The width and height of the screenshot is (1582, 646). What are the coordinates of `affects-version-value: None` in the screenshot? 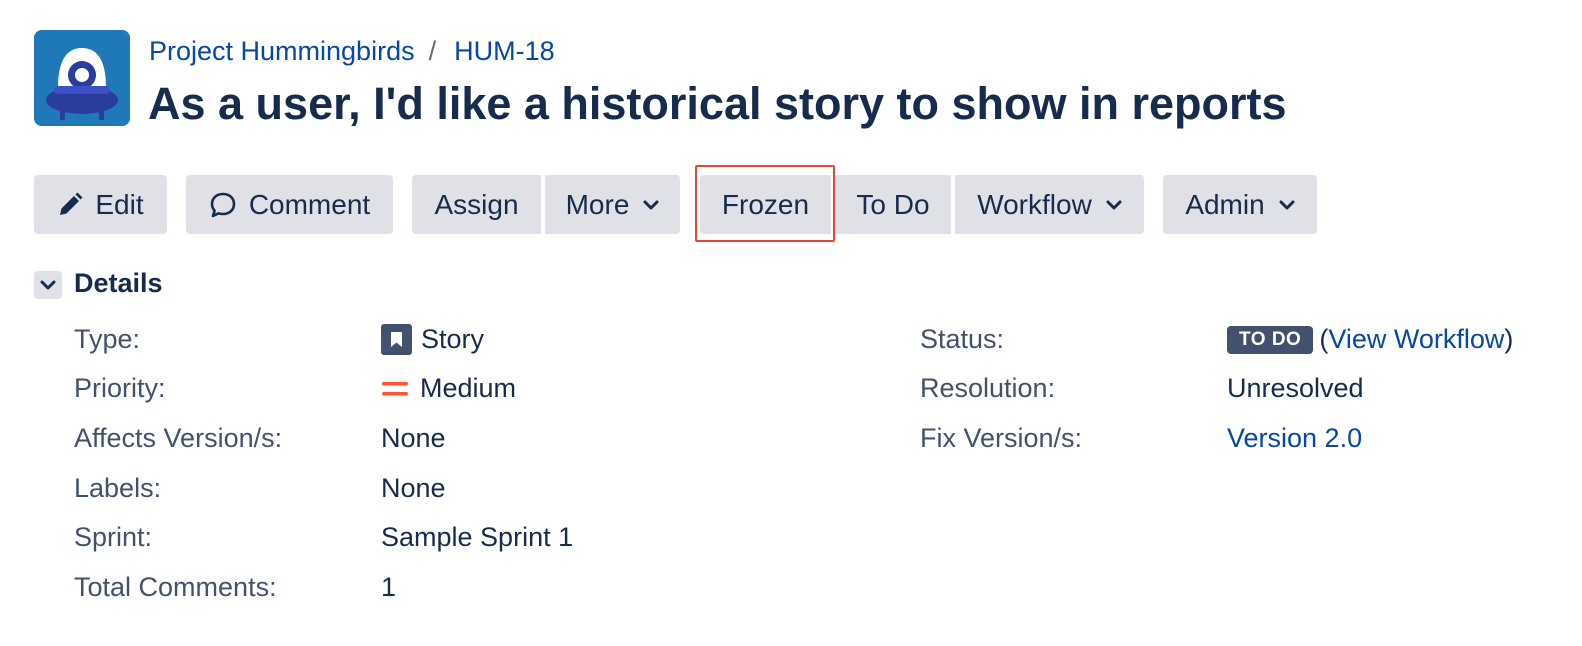 It's located at (413, 438).